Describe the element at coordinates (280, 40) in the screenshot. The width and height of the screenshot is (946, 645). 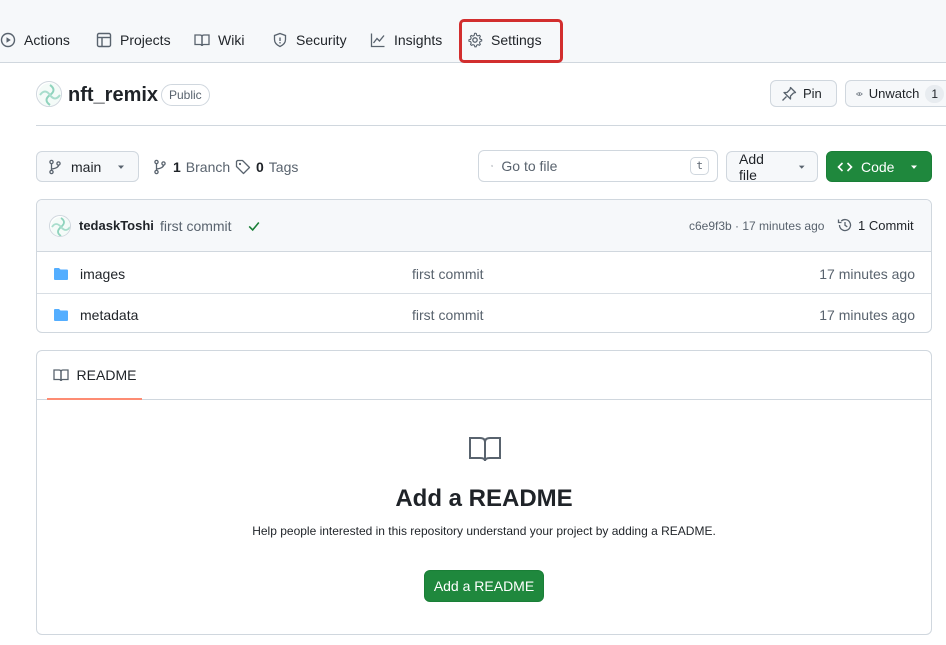
I see `shield-icon` at that location.